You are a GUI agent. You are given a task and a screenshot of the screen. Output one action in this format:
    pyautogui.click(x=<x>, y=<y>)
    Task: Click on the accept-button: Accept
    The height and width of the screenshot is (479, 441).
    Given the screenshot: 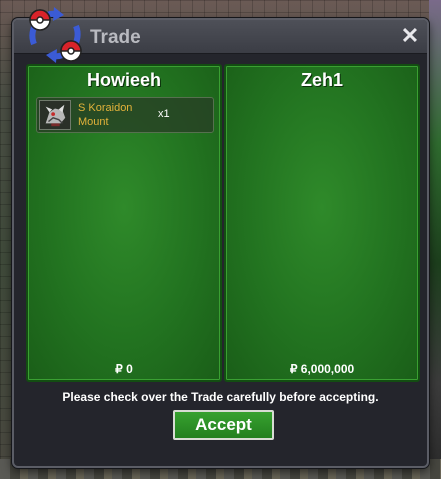 What is the action you would take?
    pyautogui.click(x=223, y=425)
    